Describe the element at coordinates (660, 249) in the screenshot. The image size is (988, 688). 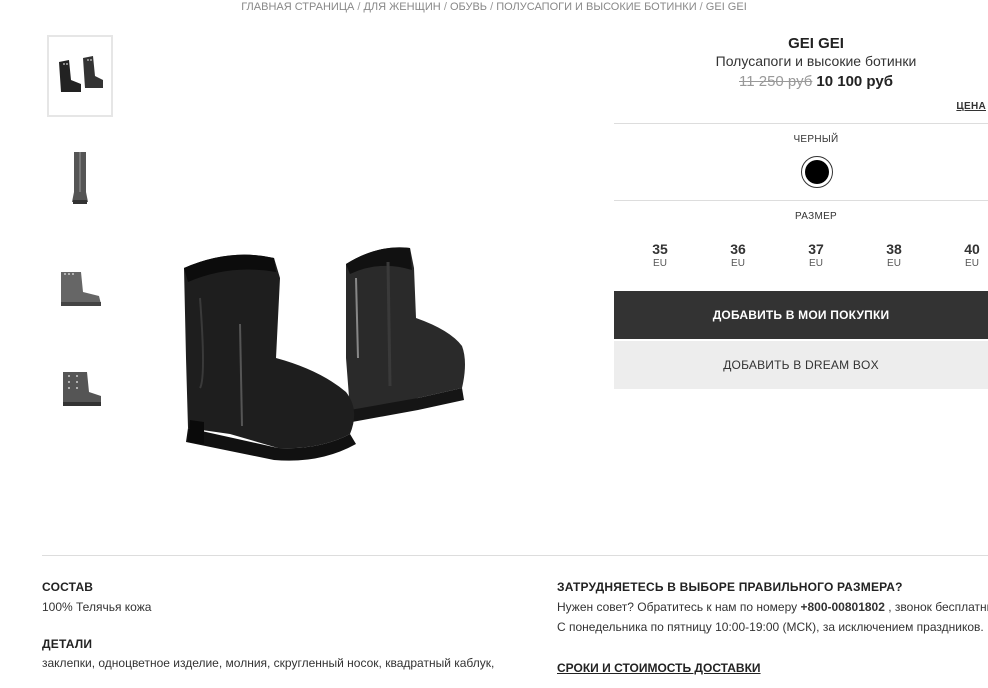
I see `size-number: 35` at that location.